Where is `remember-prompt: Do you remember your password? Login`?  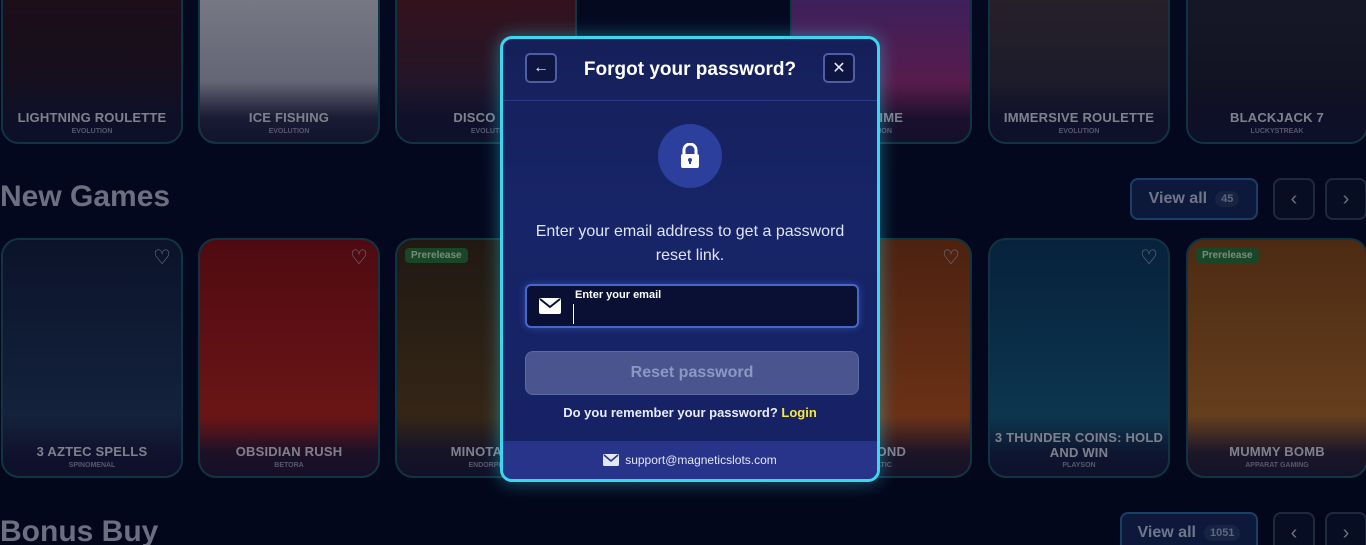 remember-prompt: Do you remember your password? Login is located at coordinates (690, 412).